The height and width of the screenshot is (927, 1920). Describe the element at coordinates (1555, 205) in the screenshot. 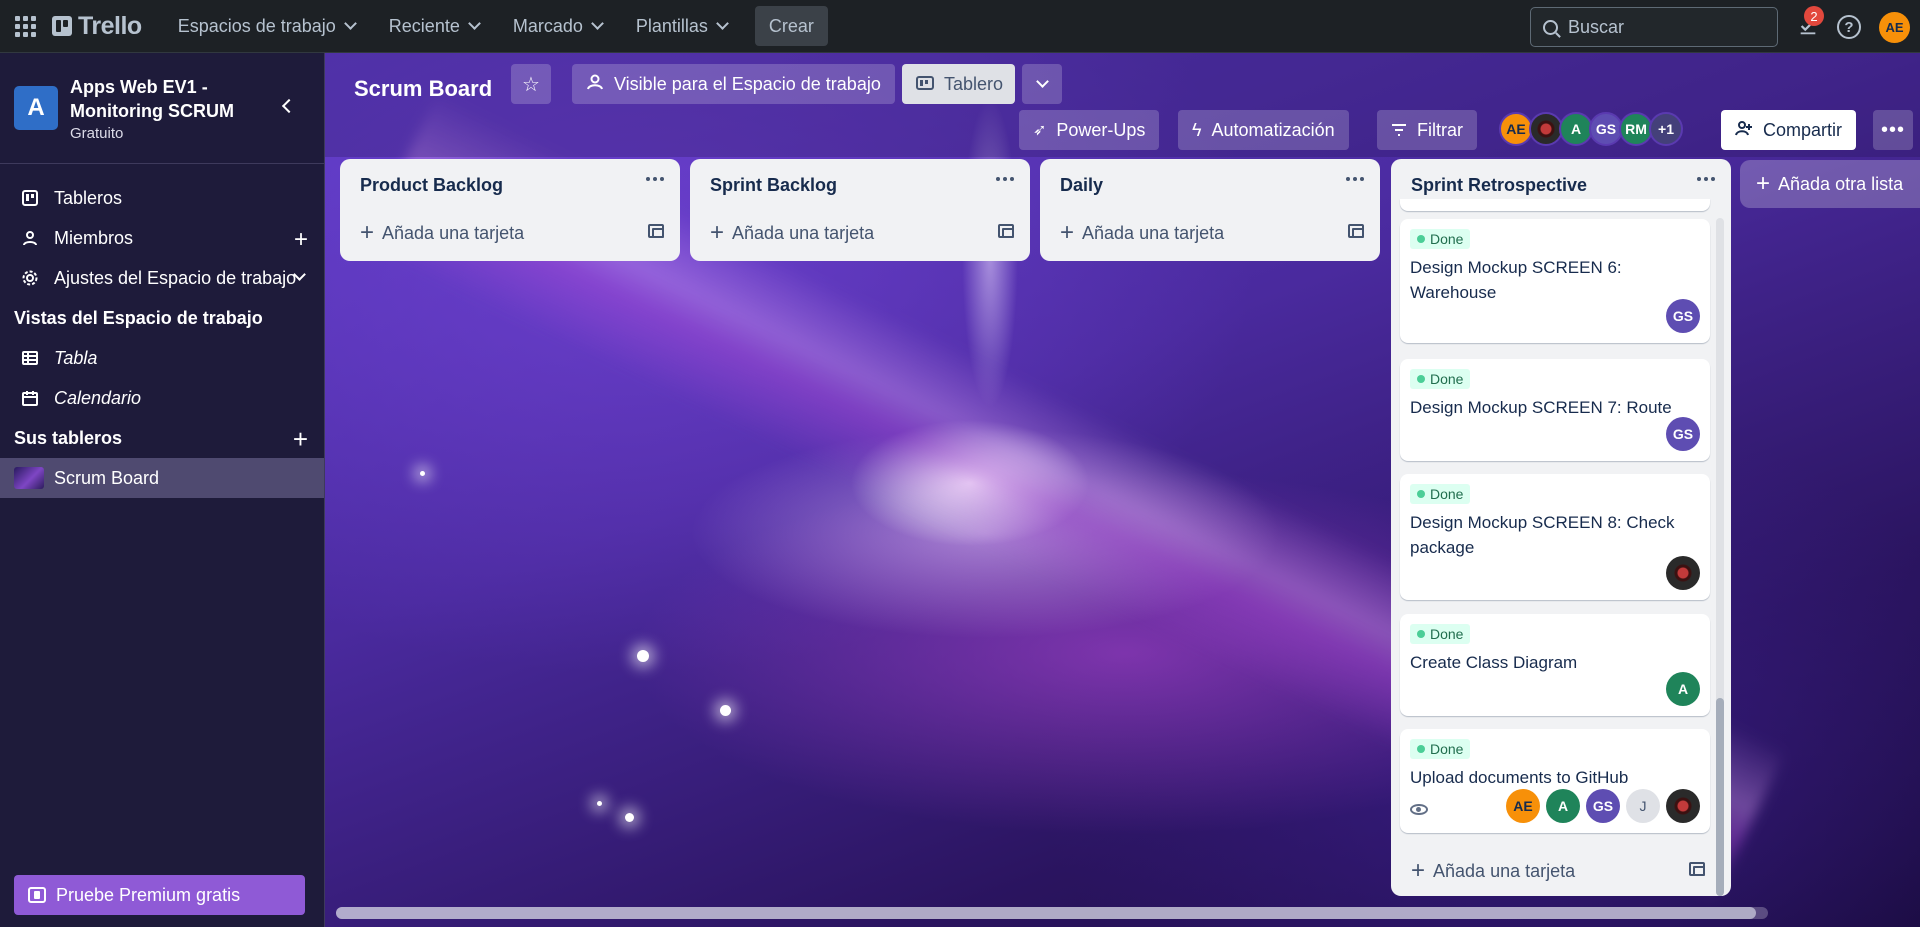

I see `card-partial` at that location.